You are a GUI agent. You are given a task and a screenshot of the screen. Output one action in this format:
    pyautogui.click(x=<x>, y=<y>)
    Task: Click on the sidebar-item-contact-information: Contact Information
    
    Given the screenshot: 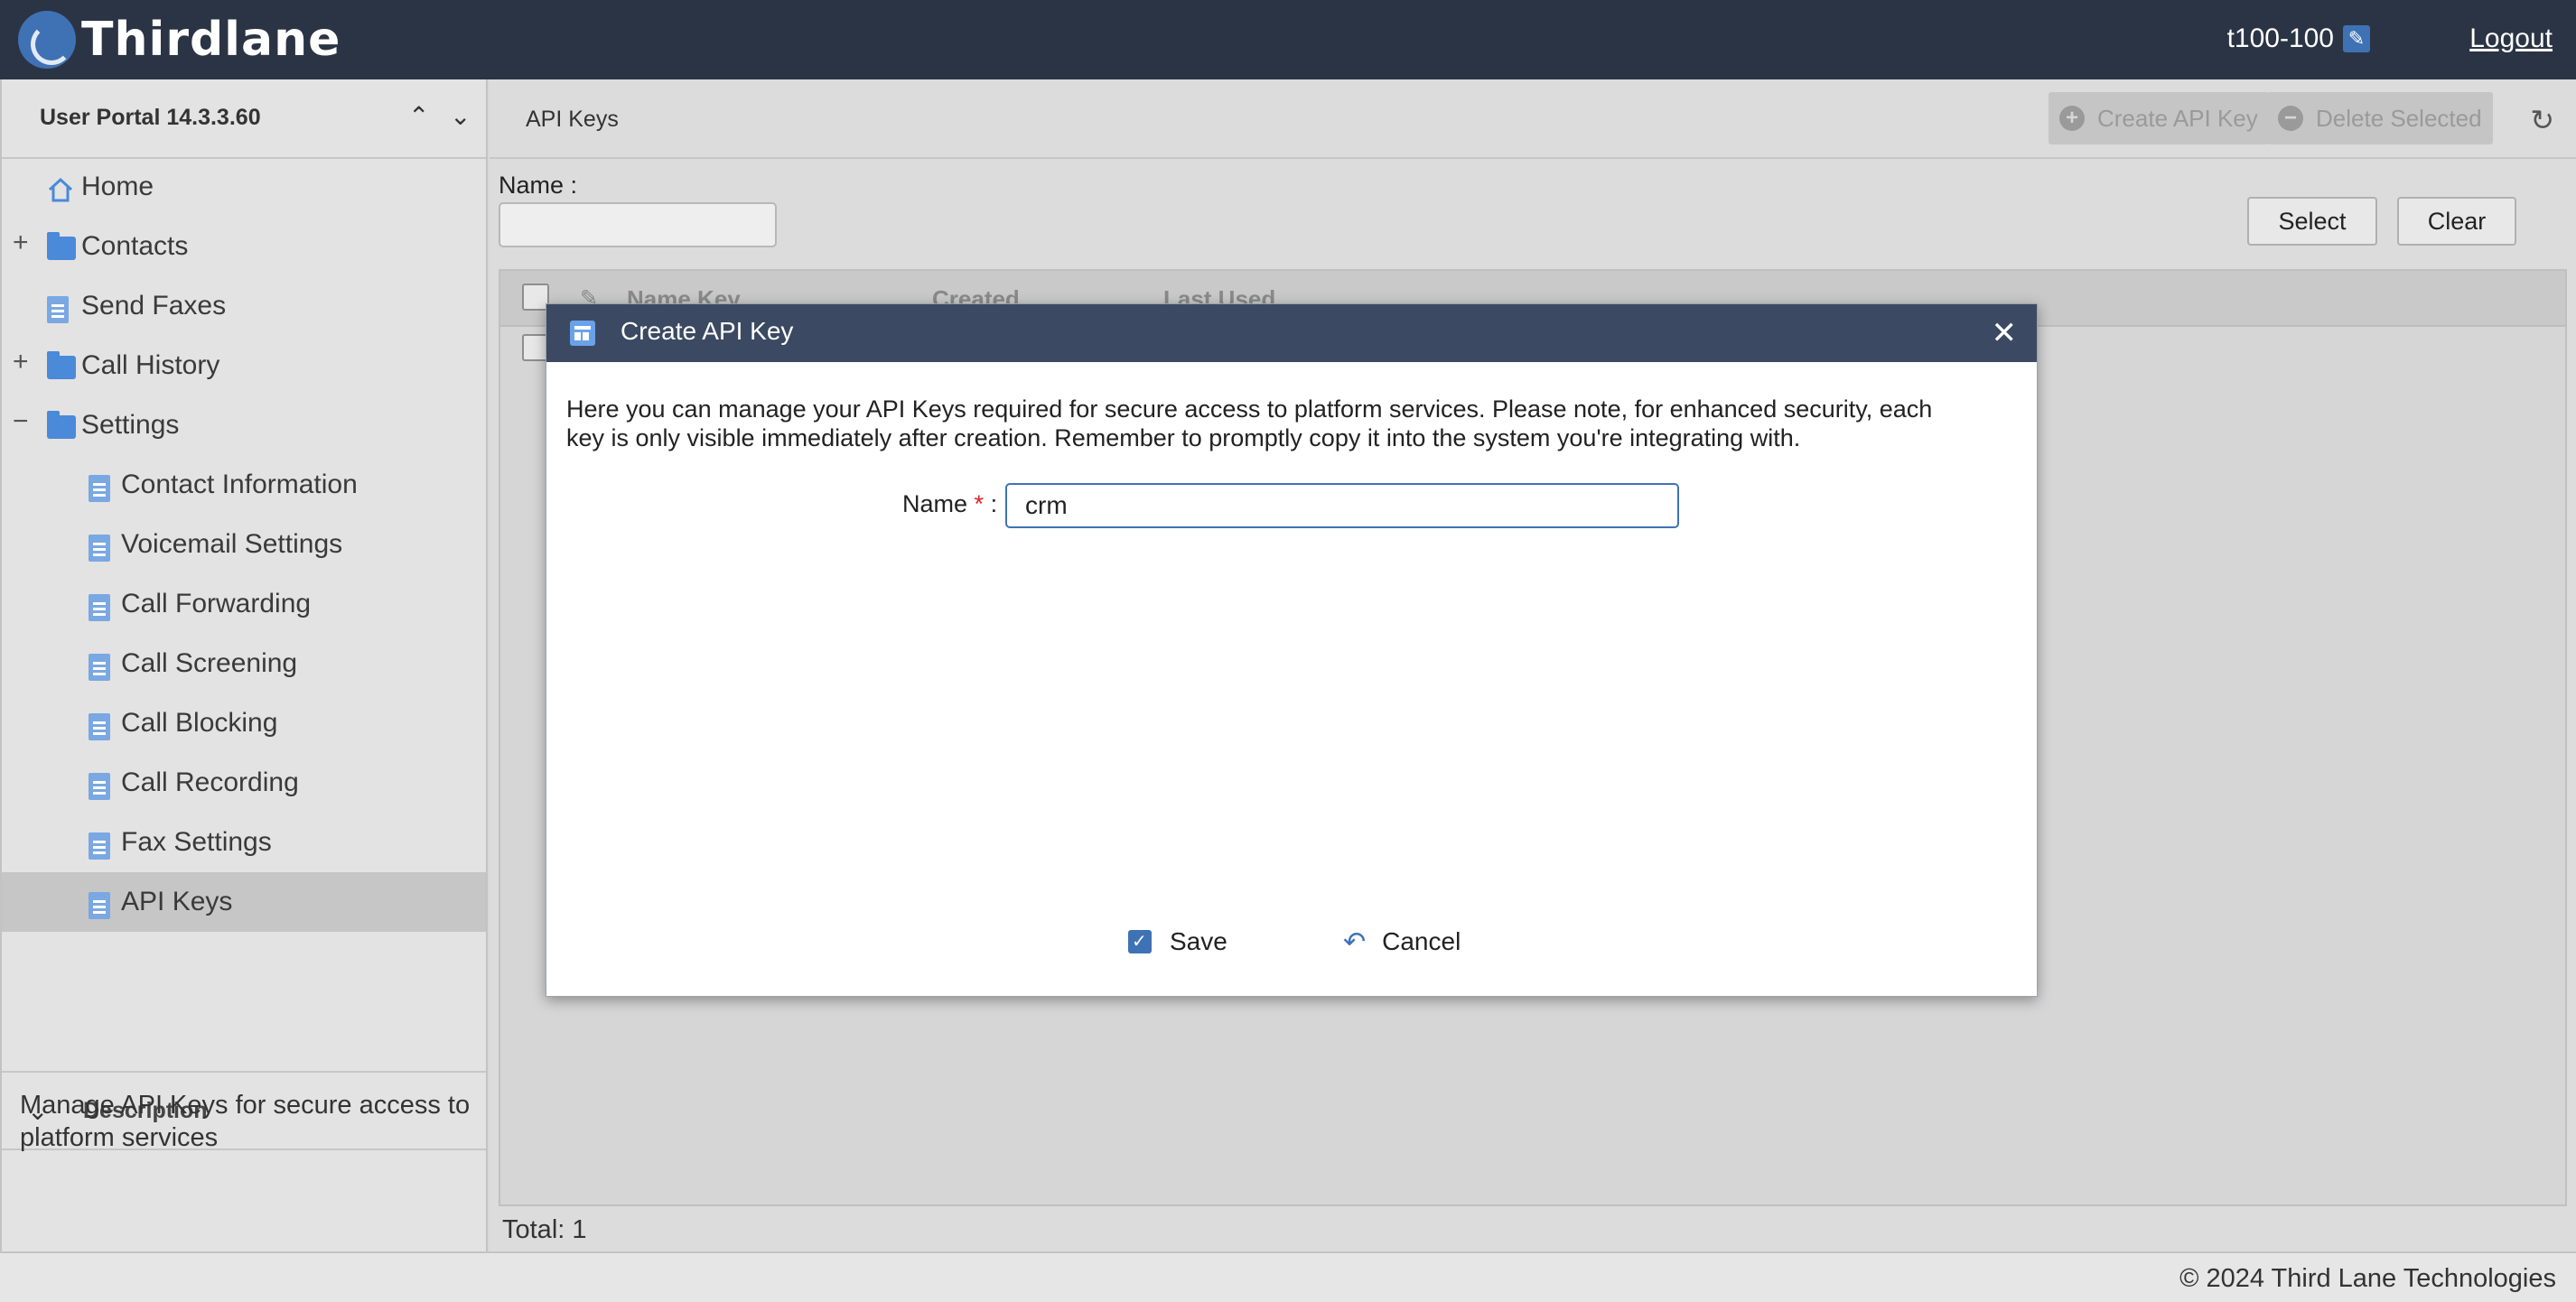 What is the action you would take?
    pyautogui.click(x=244, y=485)
    